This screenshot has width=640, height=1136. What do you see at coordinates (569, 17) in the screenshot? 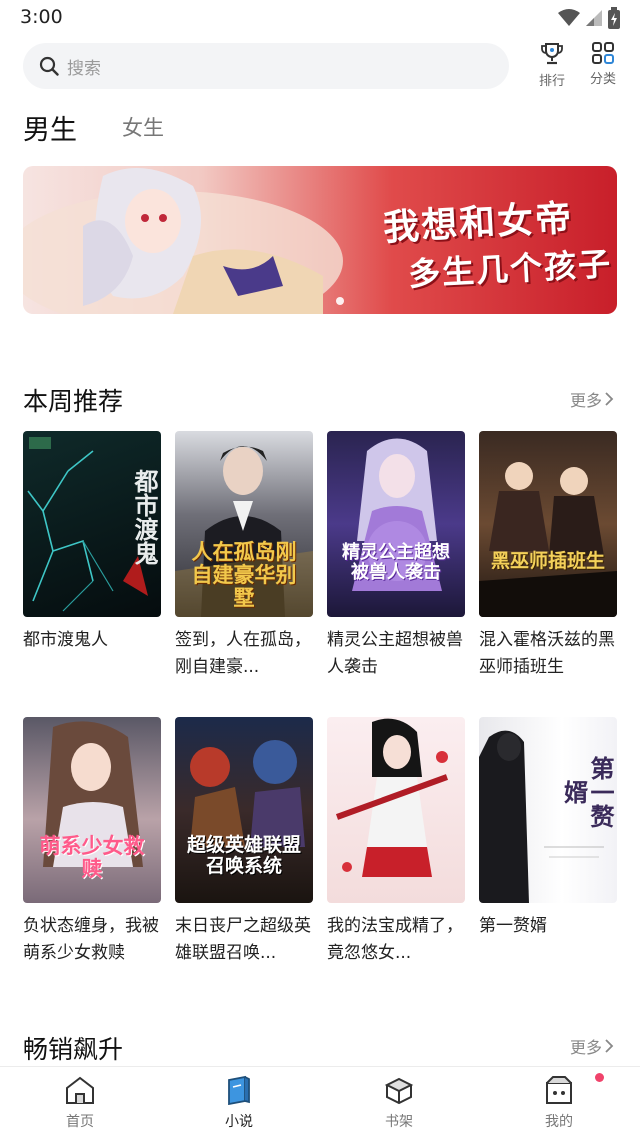
I see `wifi-icon` at bounding box center [569, 17].